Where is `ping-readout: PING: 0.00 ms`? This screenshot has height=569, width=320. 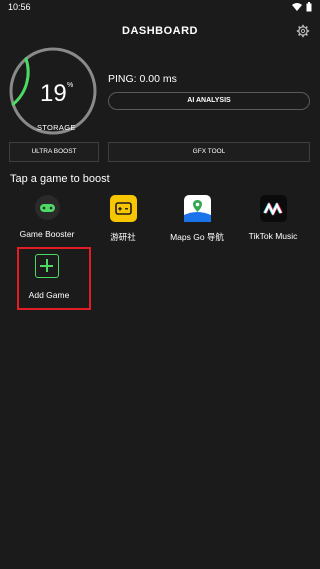
ping-readout: PING: 0.00 ms is located at coordinates (142, 79).